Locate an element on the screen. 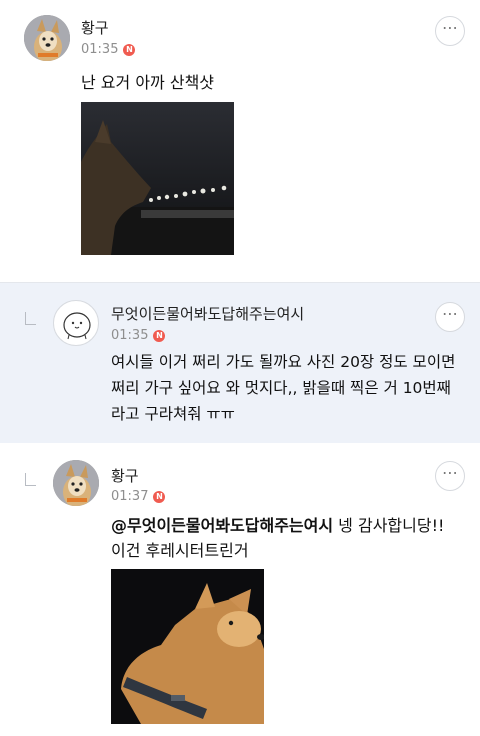 This screenshot has height=736, width=480. flash-dog-photo is located at coordinates (187, 646).